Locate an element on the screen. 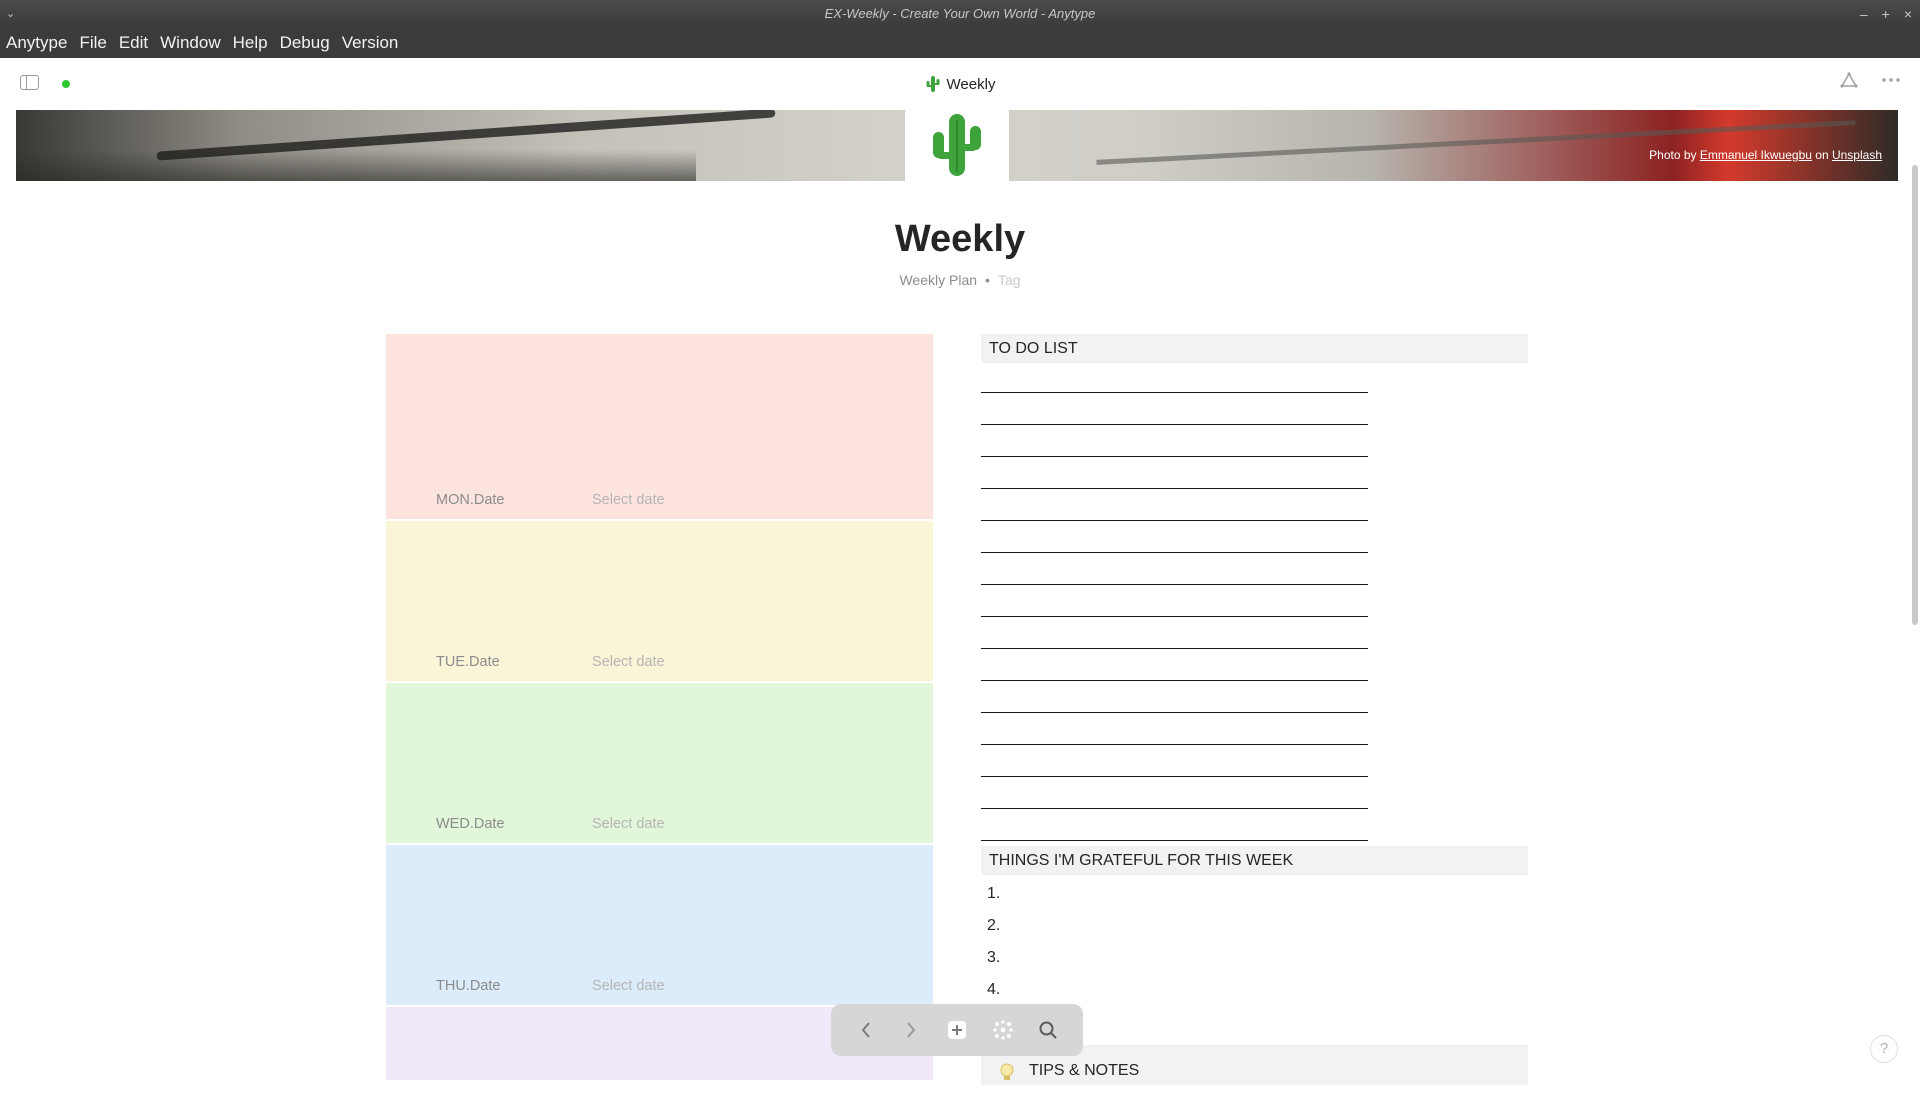  credit-author-link: Emmanuel Ikwuegbu is located at coordinates (1756, 155).